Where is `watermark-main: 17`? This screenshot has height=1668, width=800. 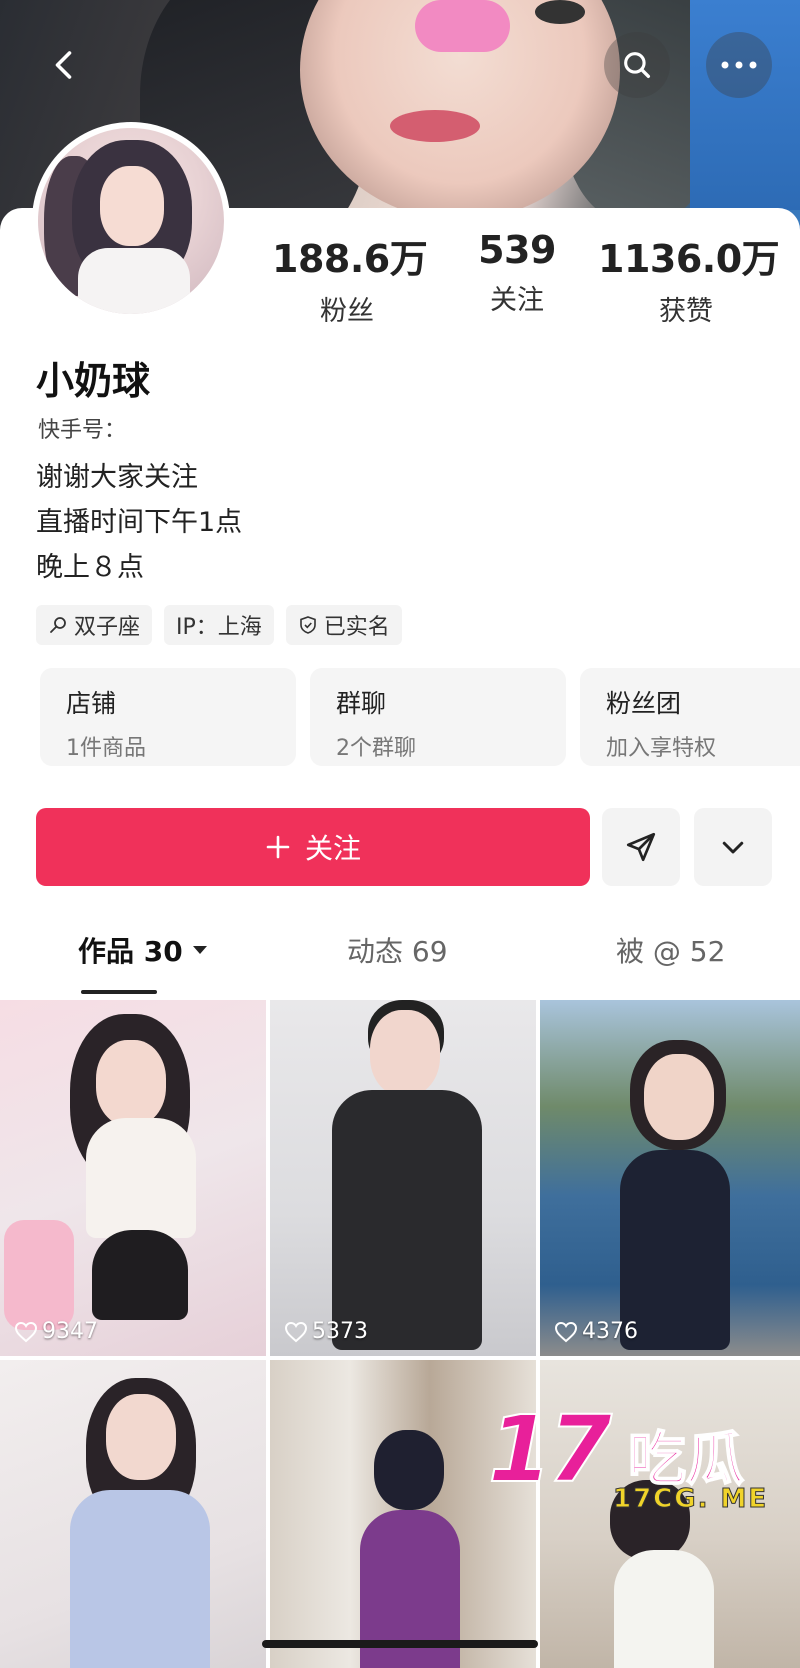
watermark-main: 17 is located at coordinates (550, 1449).